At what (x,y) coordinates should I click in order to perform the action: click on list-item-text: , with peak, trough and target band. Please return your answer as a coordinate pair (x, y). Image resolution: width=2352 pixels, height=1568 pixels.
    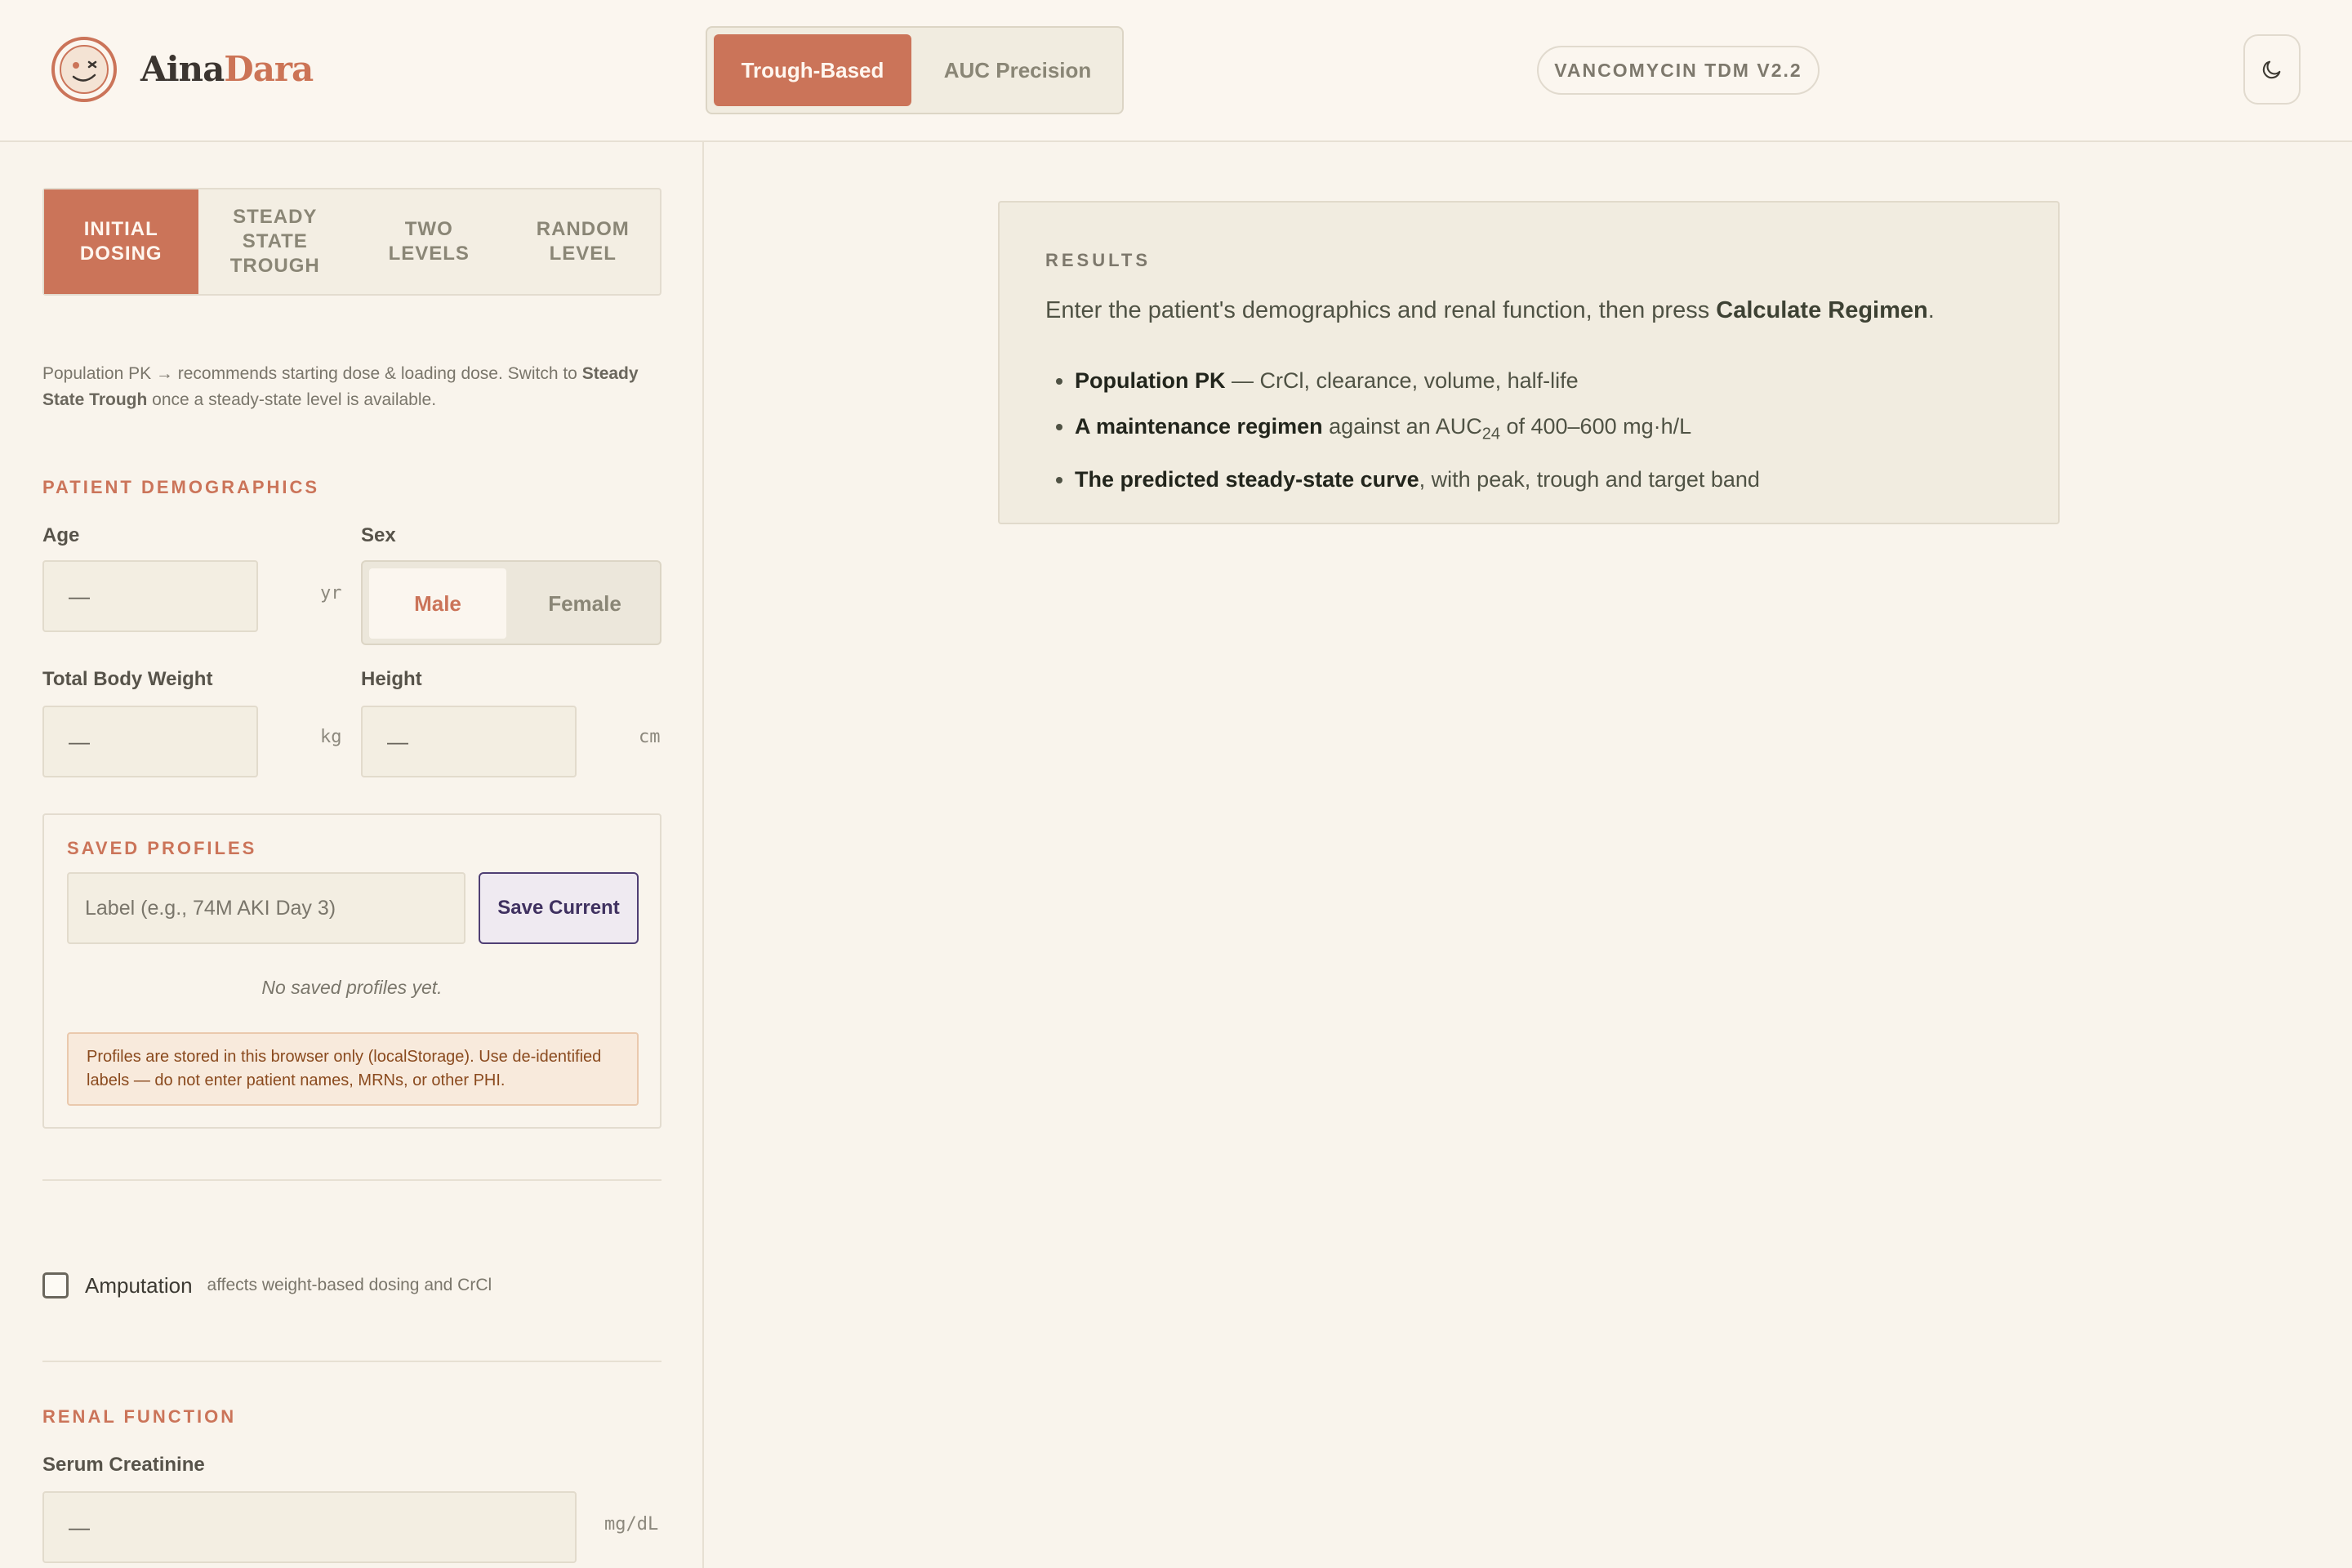
    Looking at the image, I should click on (1589, 479).